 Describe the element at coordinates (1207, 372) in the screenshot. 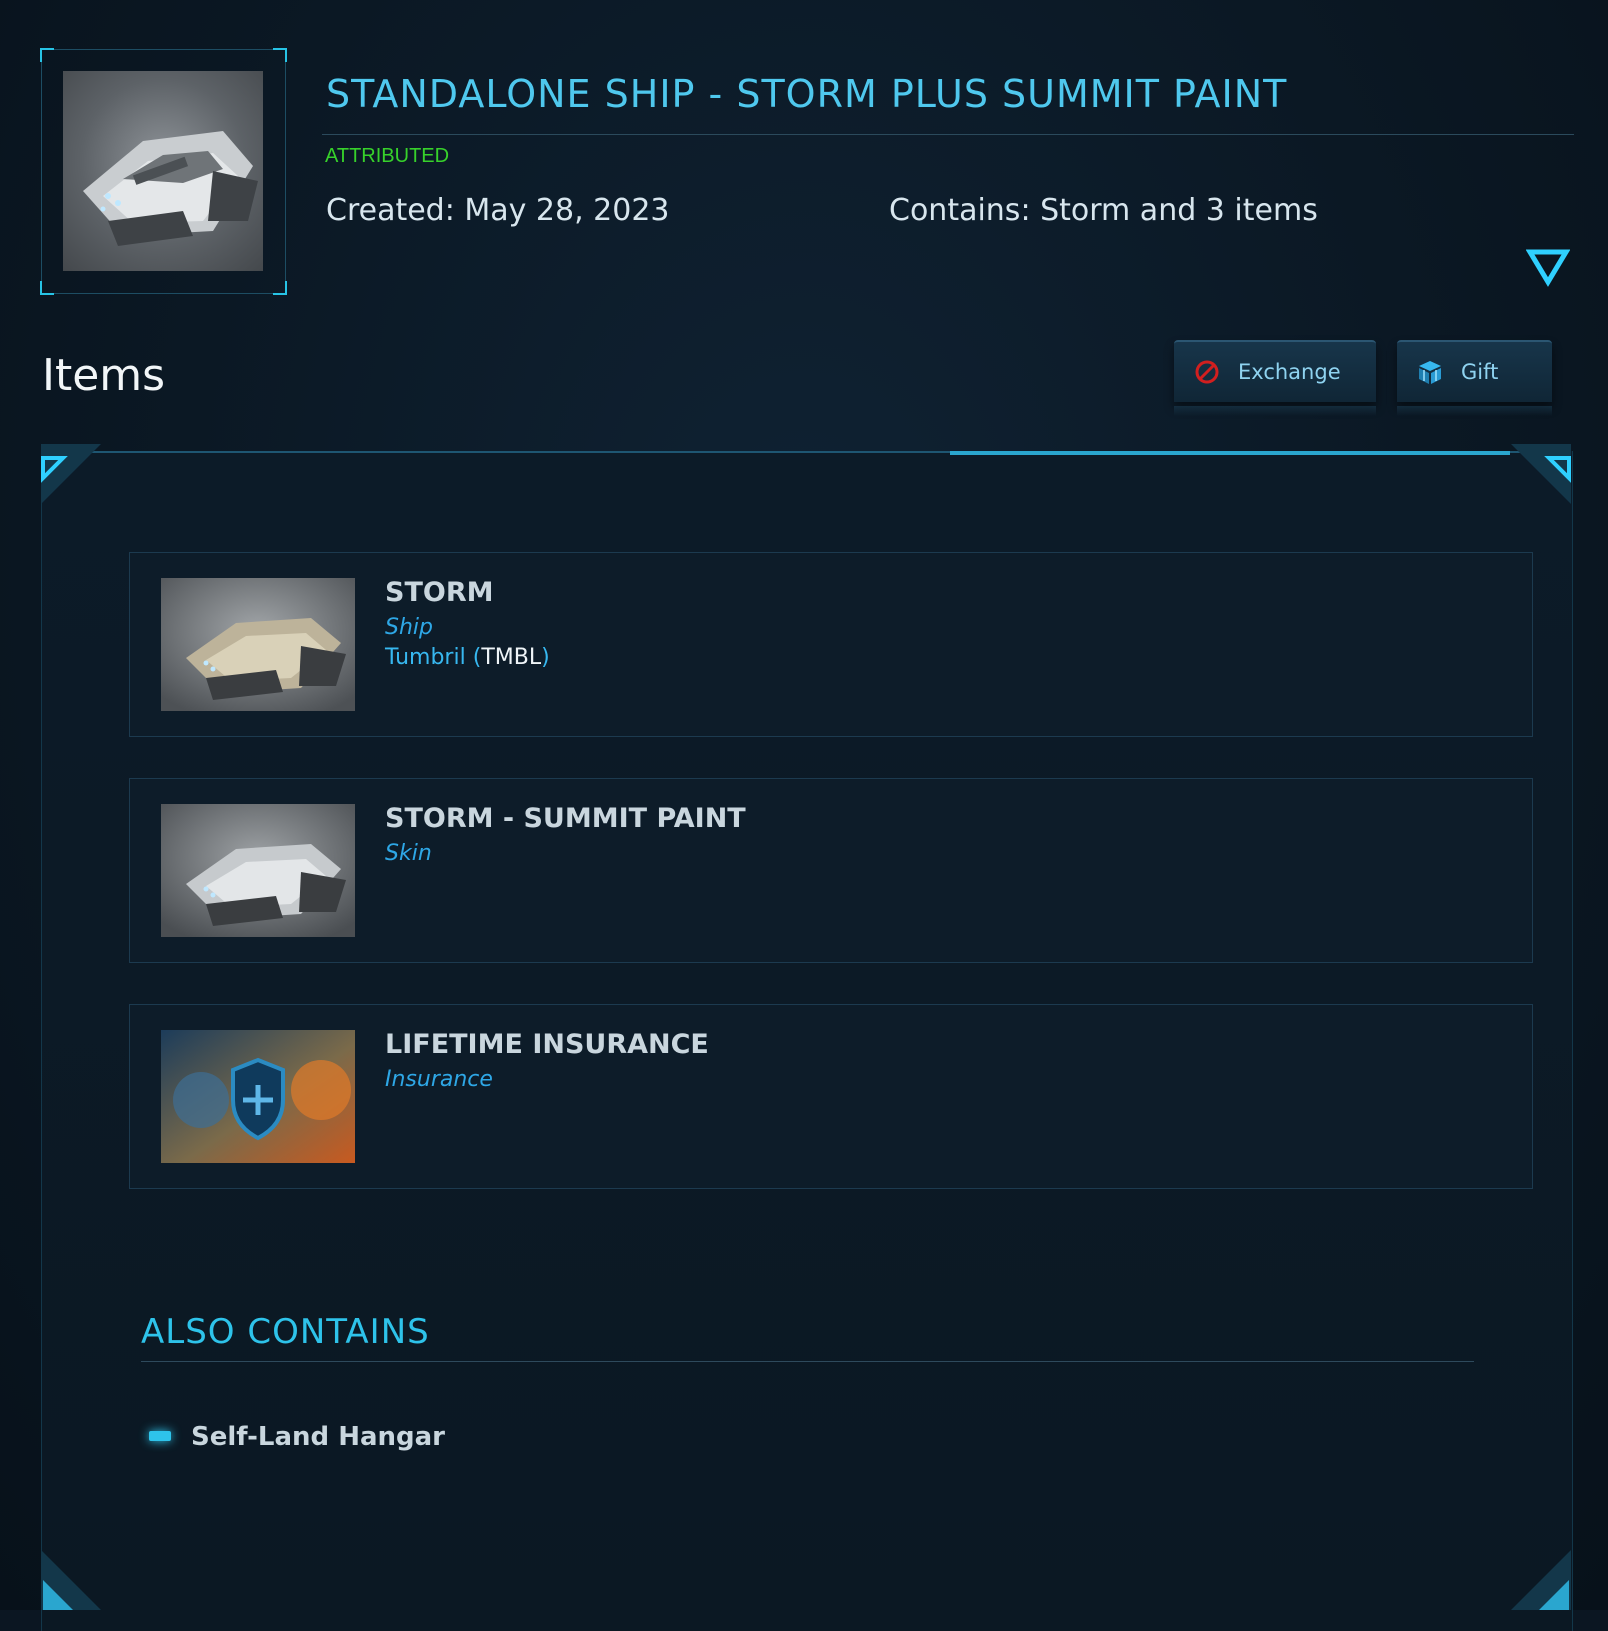

I see `no-entry-icon` at that location.